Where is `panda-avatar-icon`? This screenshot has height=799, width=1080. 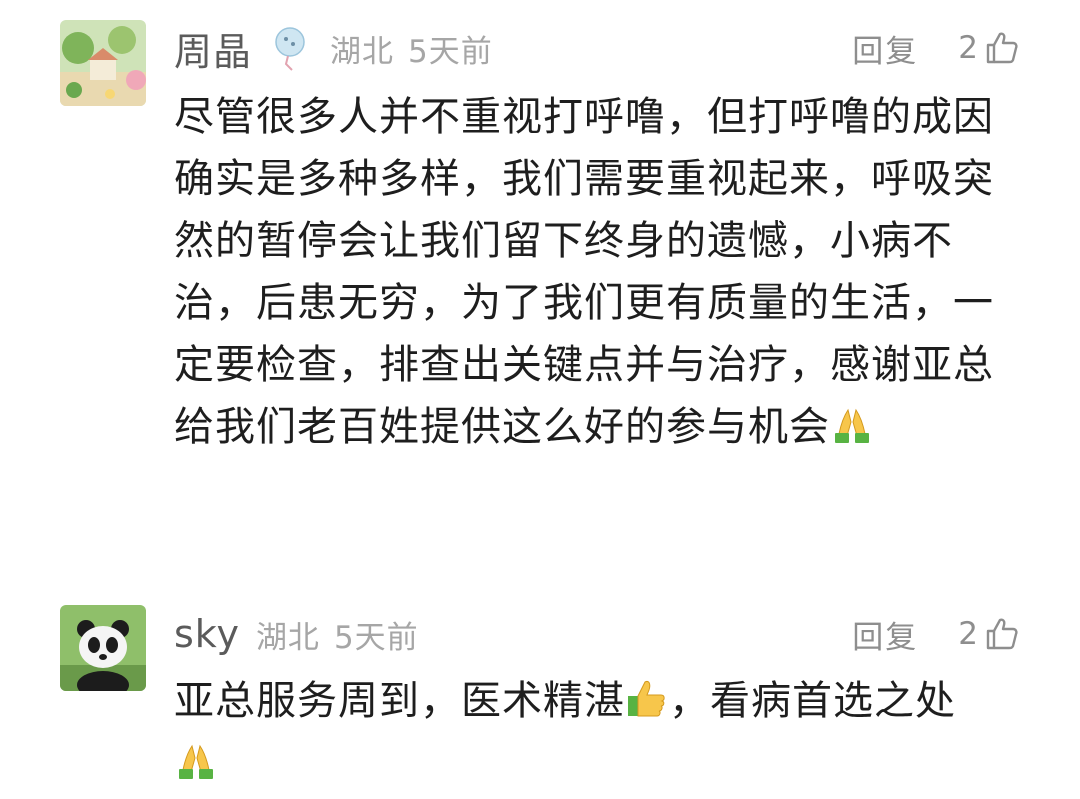
panda-avatar-icon is located at coordinates (103, 648).